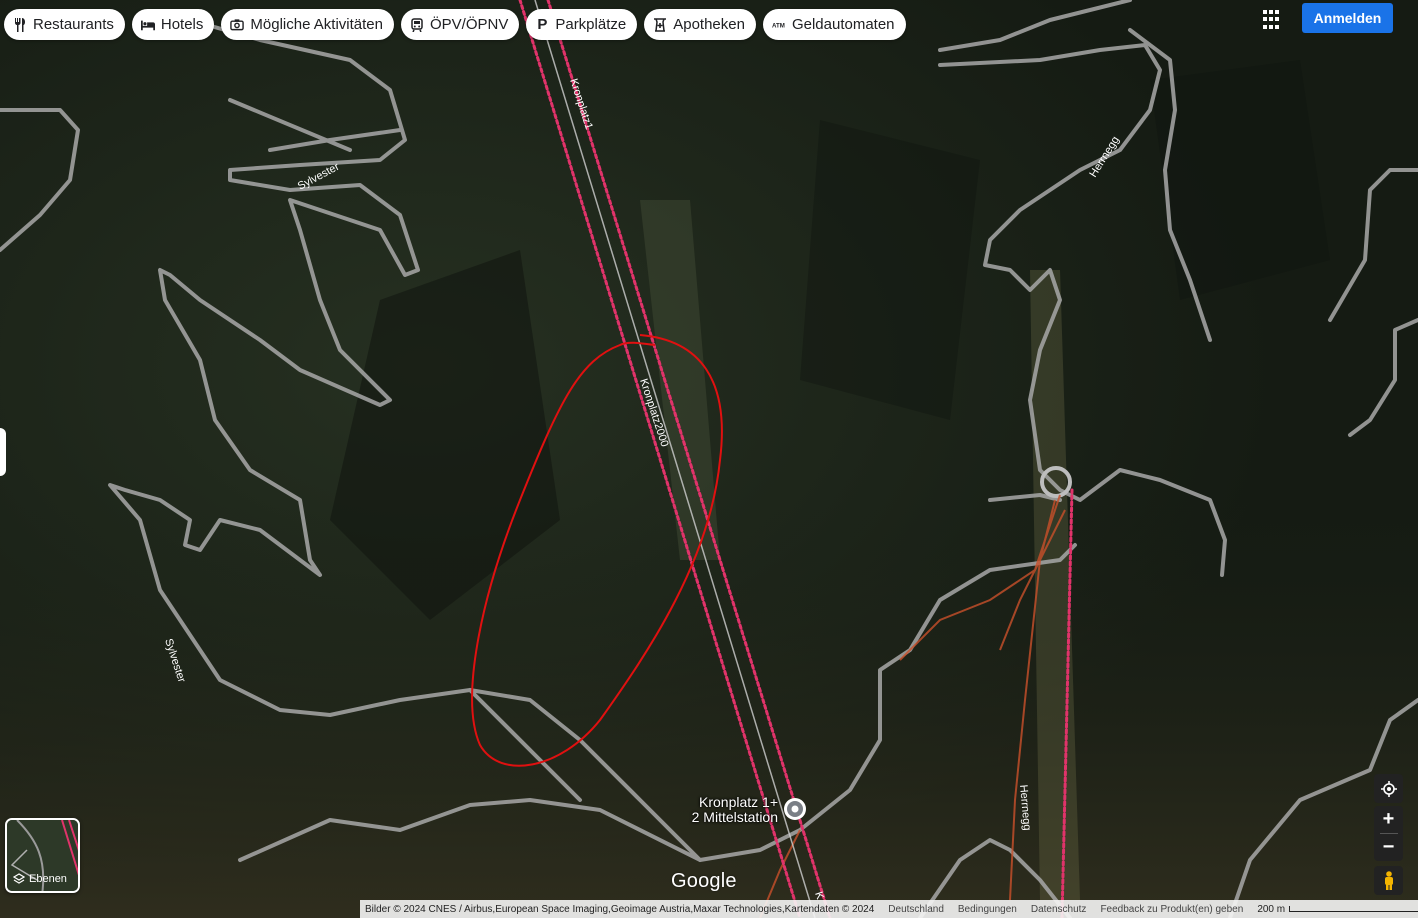 The width and height of the screenshot is (1418, 918). I want to click on train-icon, so click(417, 24).